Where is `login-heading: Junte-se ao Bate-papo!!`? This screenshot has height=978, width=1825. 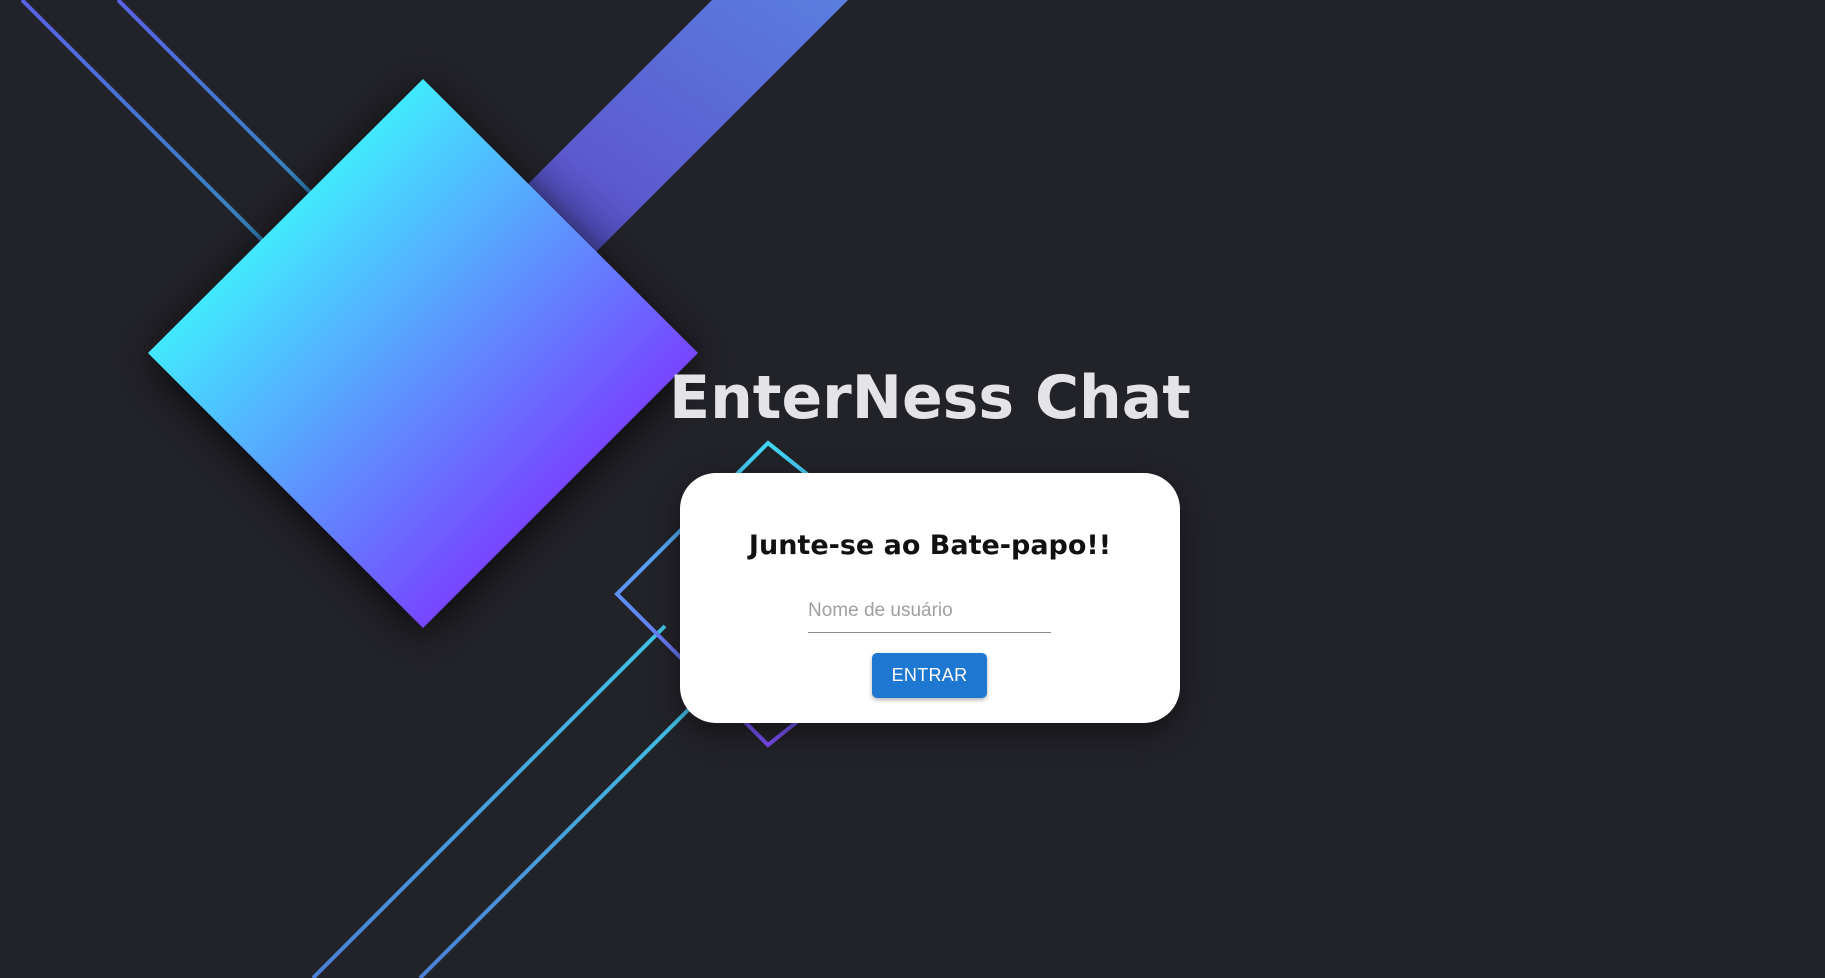
login-heading: Junte-se ao Bate-papo!! is located at coordinates (930, 545).